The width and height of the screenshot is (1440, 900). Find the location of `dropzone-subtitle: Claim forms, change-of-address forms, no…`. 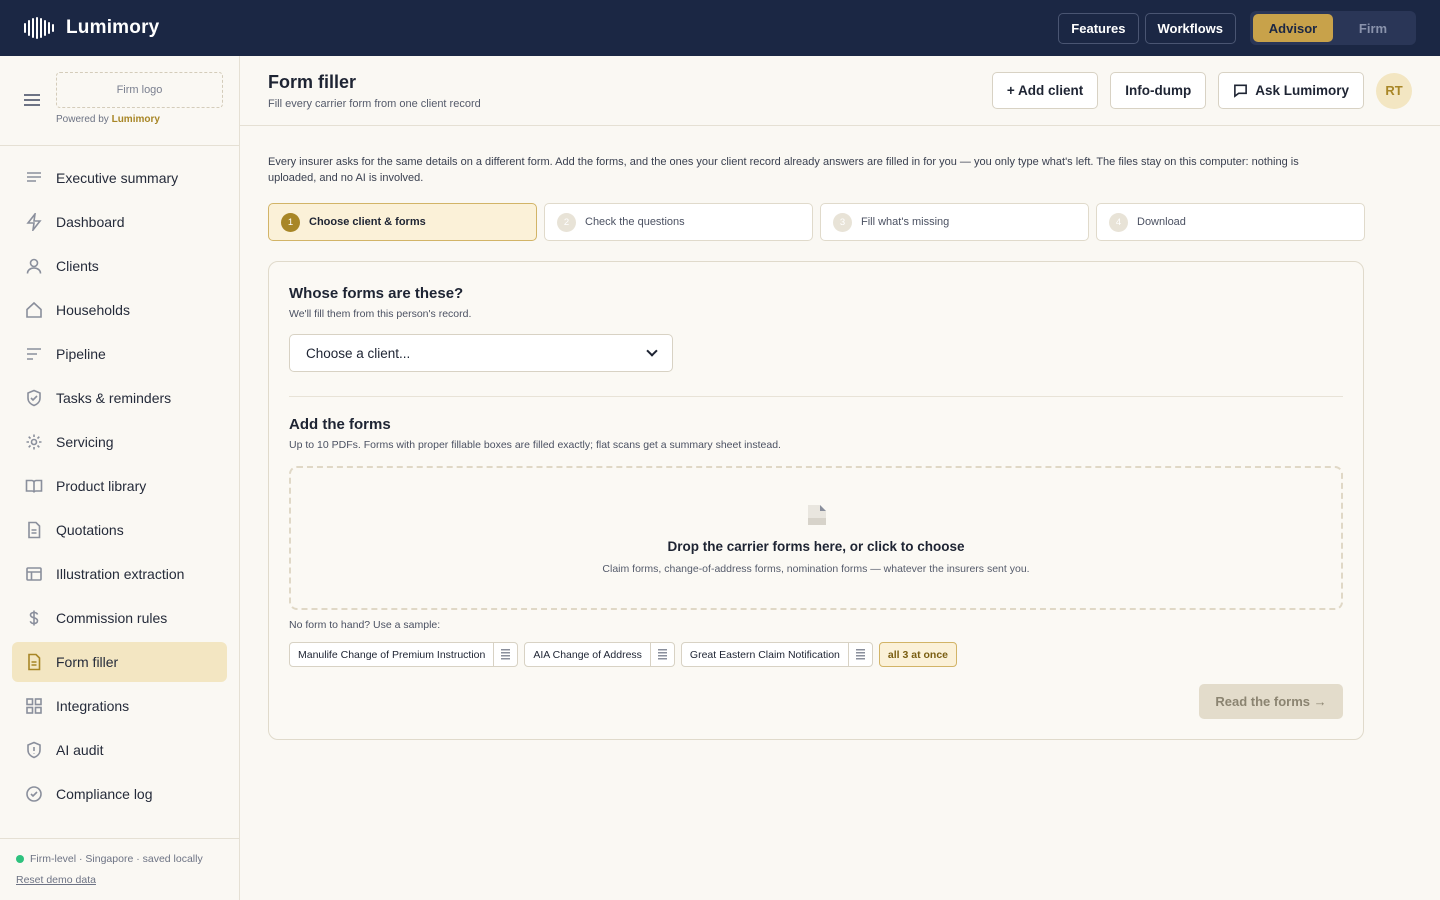

dropzone-subtitle: Claim forms, change-of-address forms, no… is located at coordinates (816, 569).